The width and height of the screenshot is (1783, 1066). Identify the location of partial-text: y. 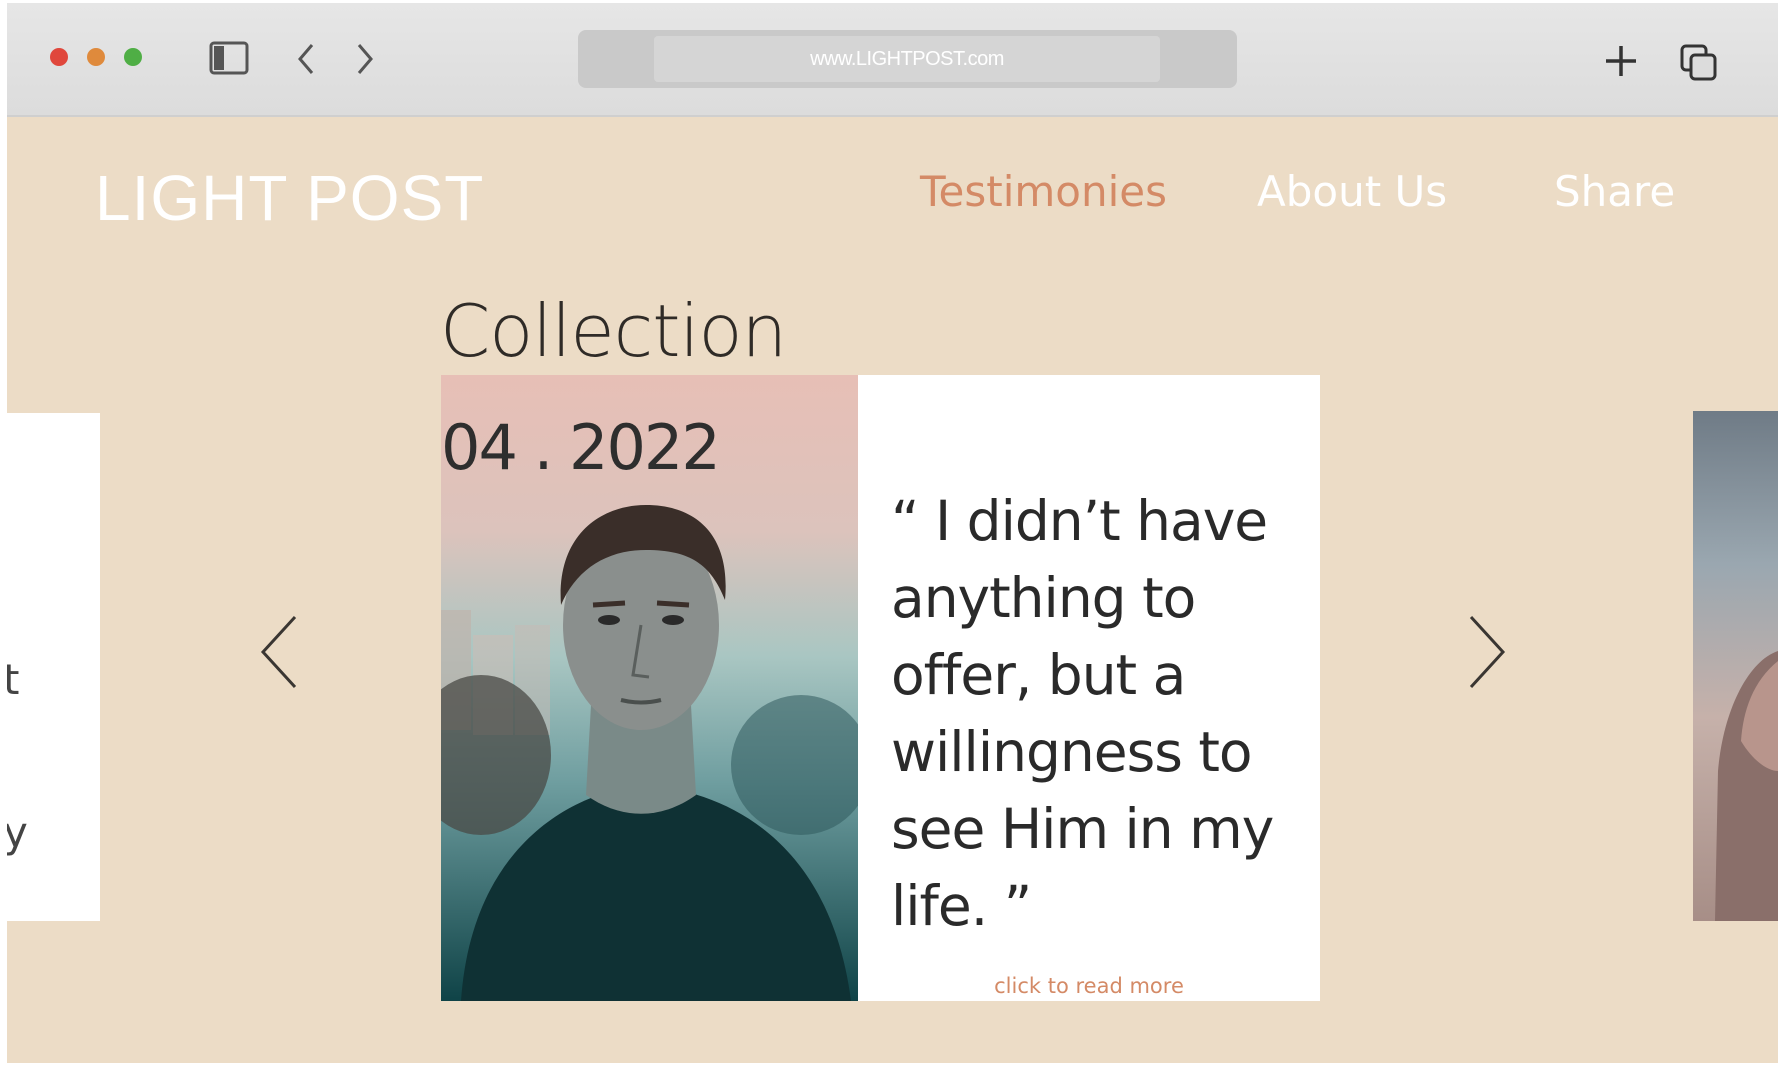
(17, 832).